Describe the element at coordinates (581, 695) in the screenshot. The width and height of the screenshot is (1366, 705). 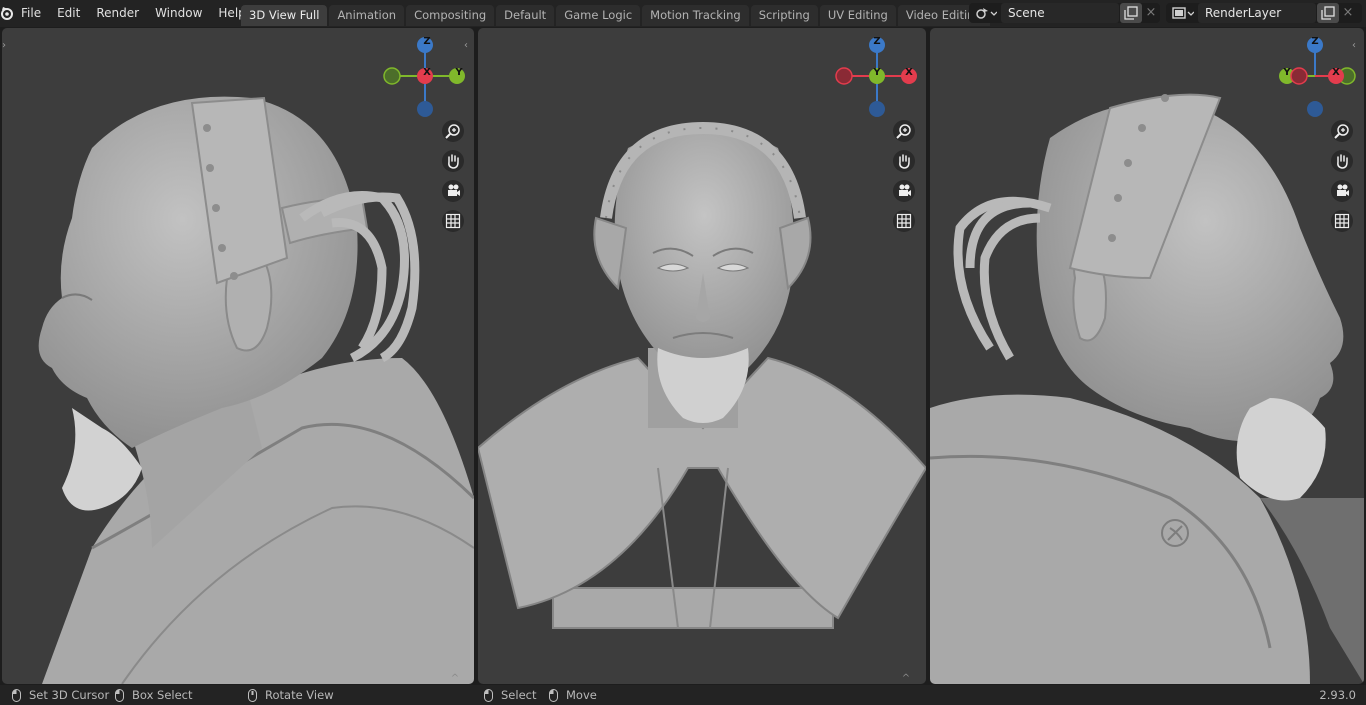
I see `hint-label: Move` at that location.